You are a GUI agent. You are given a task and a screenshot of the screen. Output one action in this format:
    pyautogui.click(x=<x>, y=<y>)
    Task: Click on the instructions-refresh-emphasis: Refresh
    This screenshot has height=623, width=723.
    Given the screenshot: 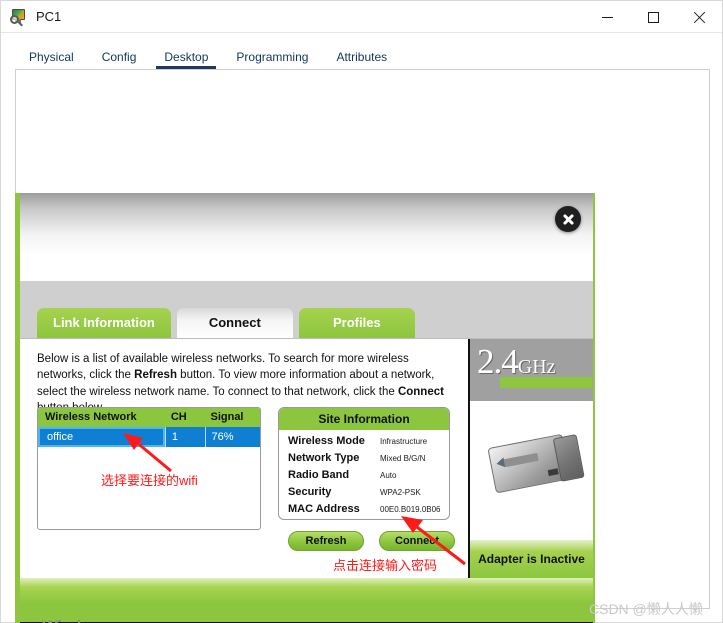 What is the action you would take?
    pyautogui.click(x=155, y=375)
    